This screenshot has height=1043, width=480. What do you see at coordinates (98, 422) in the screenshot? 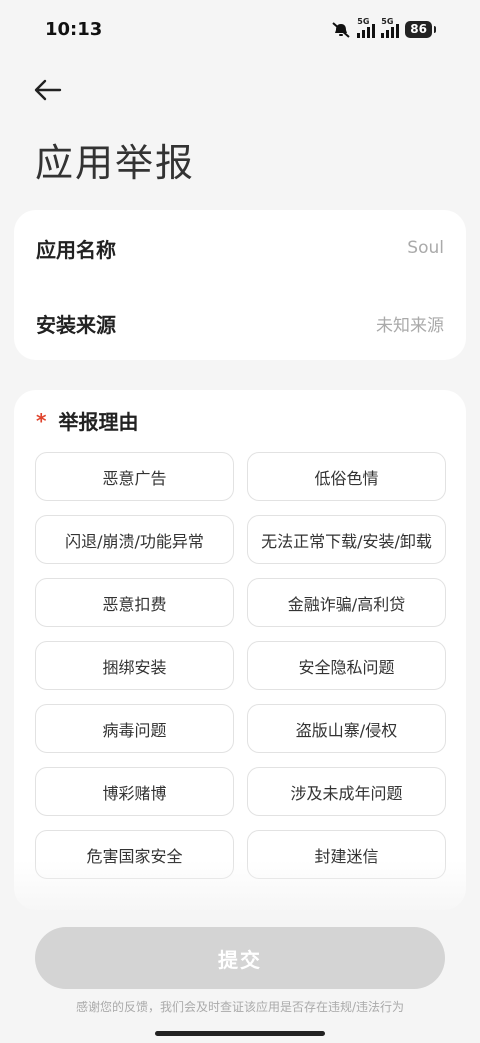
I see `reason-title: 举报理由` at bounding box center [98, 422].